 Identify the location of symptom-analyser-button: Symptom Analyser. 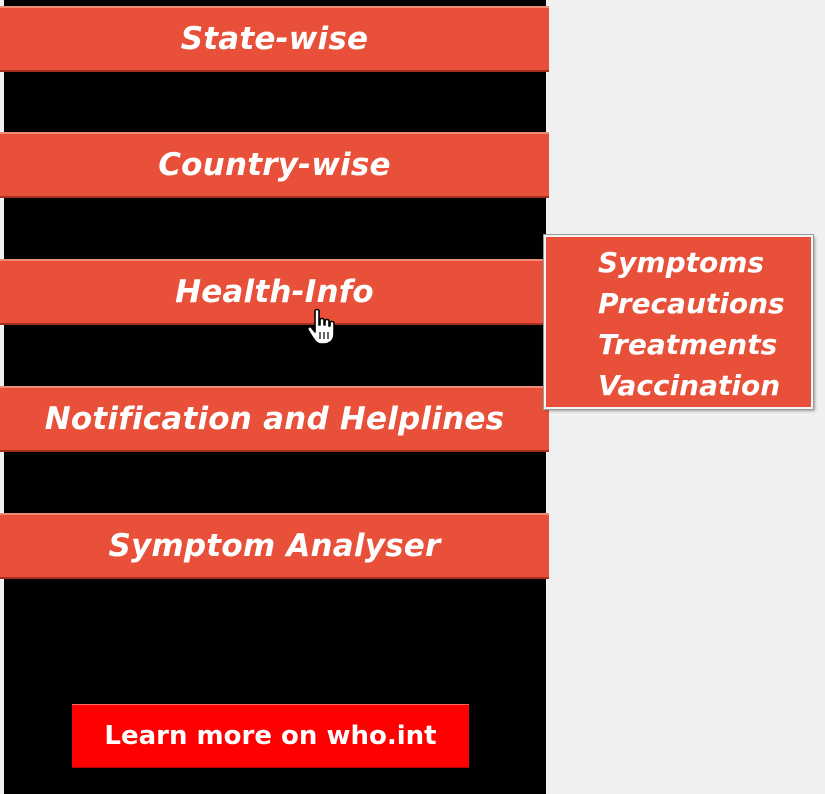
(274, 546).